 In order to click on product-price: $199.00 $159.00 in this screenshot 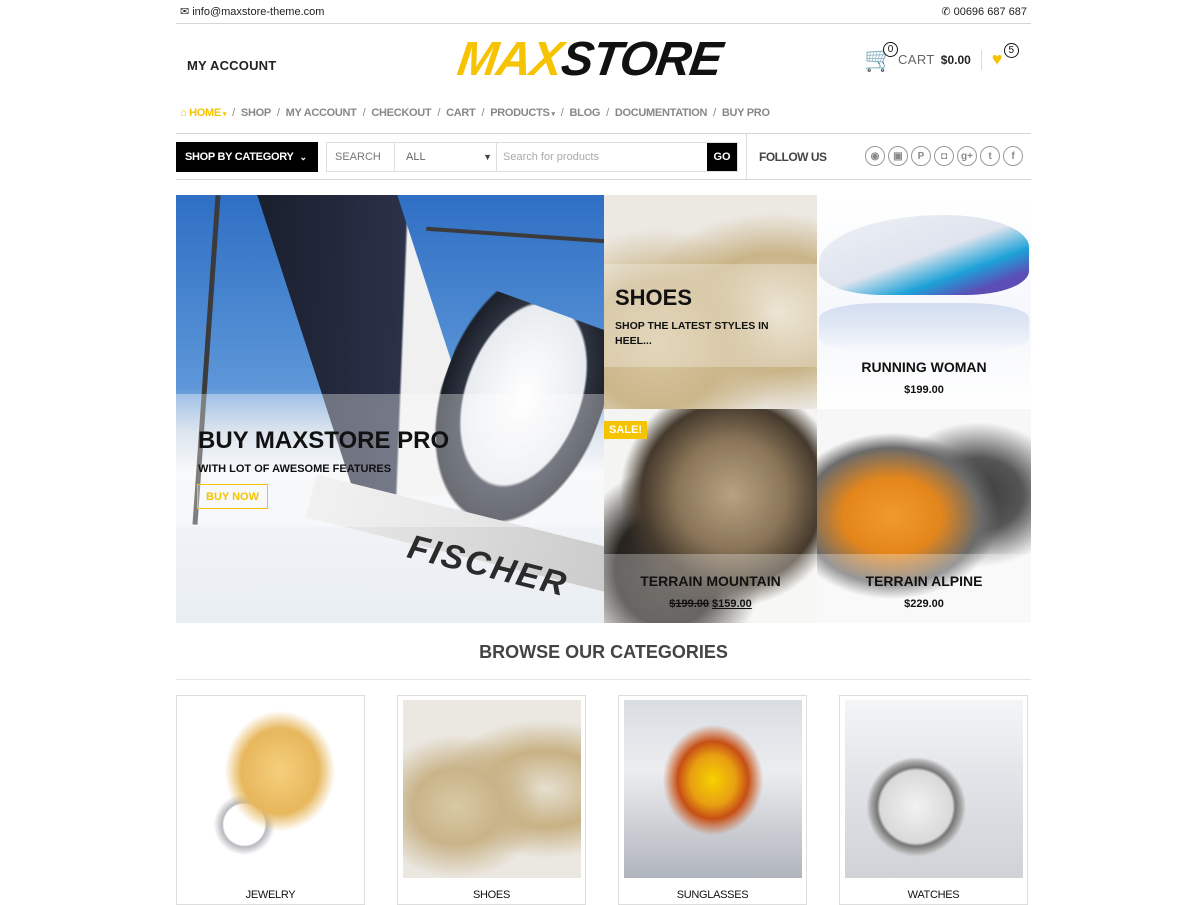, I will do `click(710, 604)`.